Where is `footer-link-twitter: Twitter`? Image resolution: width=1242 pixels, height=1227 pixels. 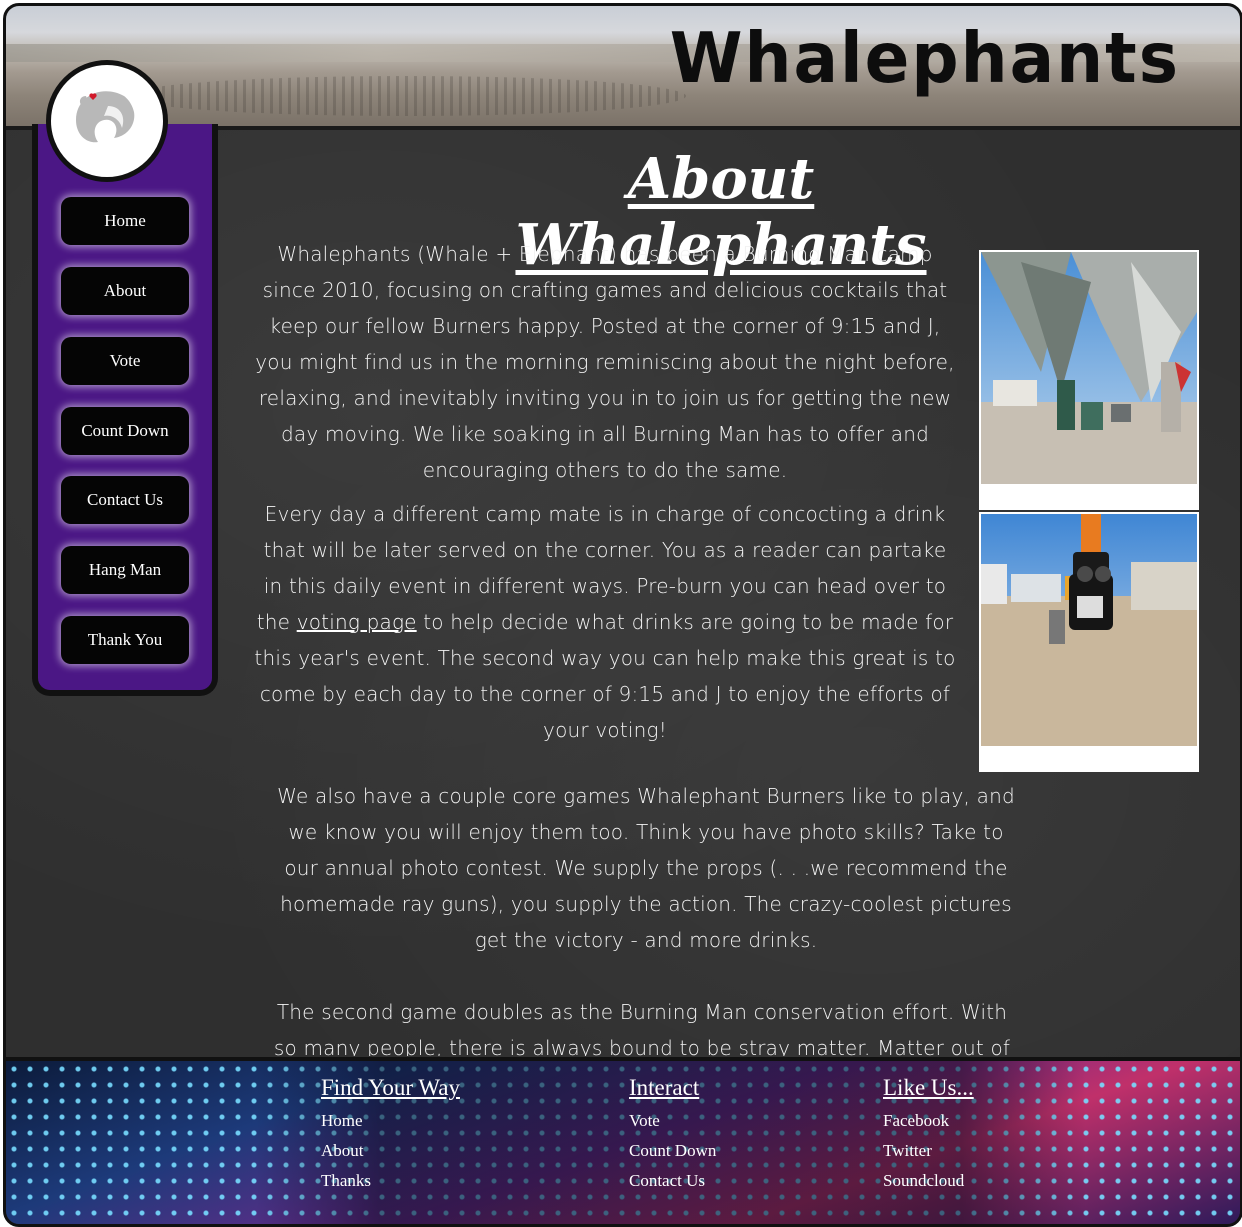 footer-link-twitter: Twitter is located at coordinates (928, 1151).